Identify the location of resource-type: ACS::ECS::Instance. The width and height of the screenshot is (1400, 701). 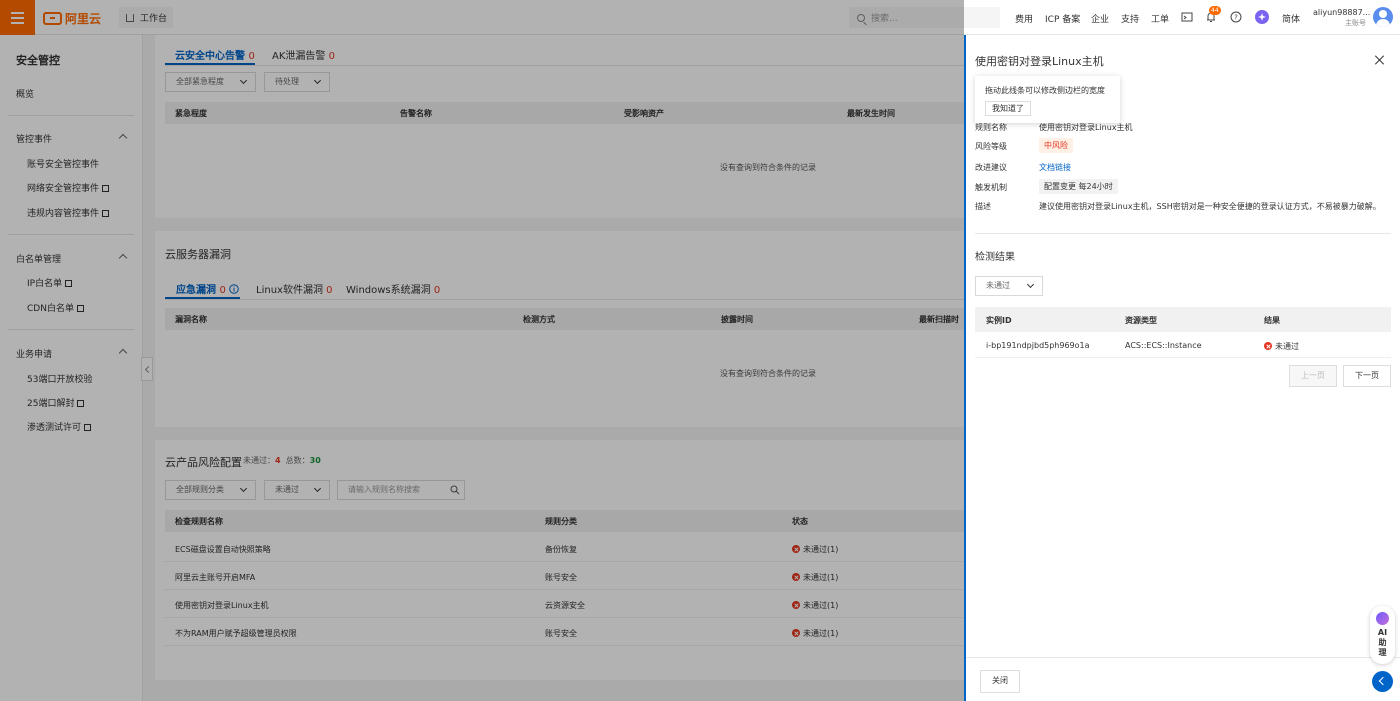
(1163, 345).